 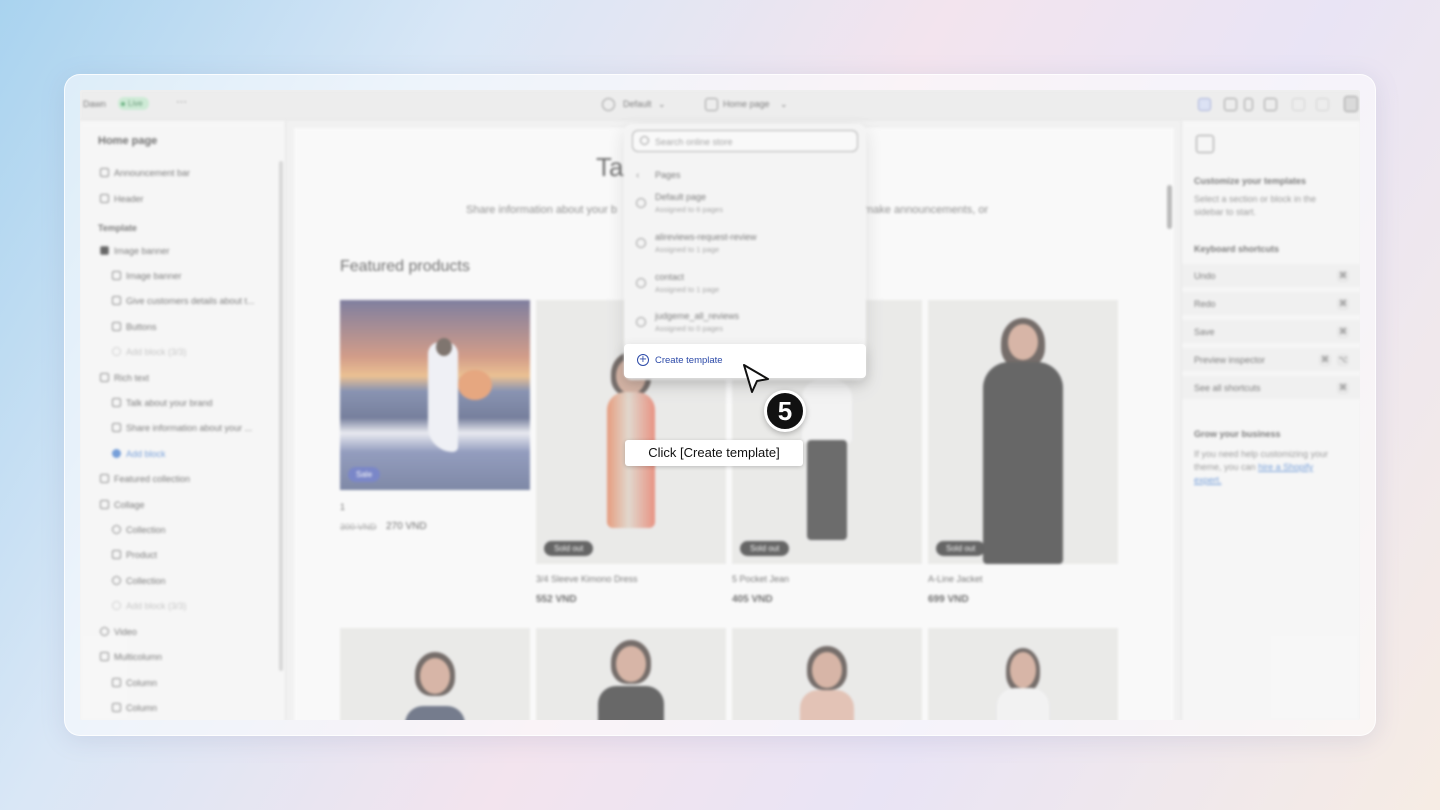 What do you see at coordinates (139, 454) in the screenshot?
I see `add-block-button: Add block` at bounding box center [139, 454].